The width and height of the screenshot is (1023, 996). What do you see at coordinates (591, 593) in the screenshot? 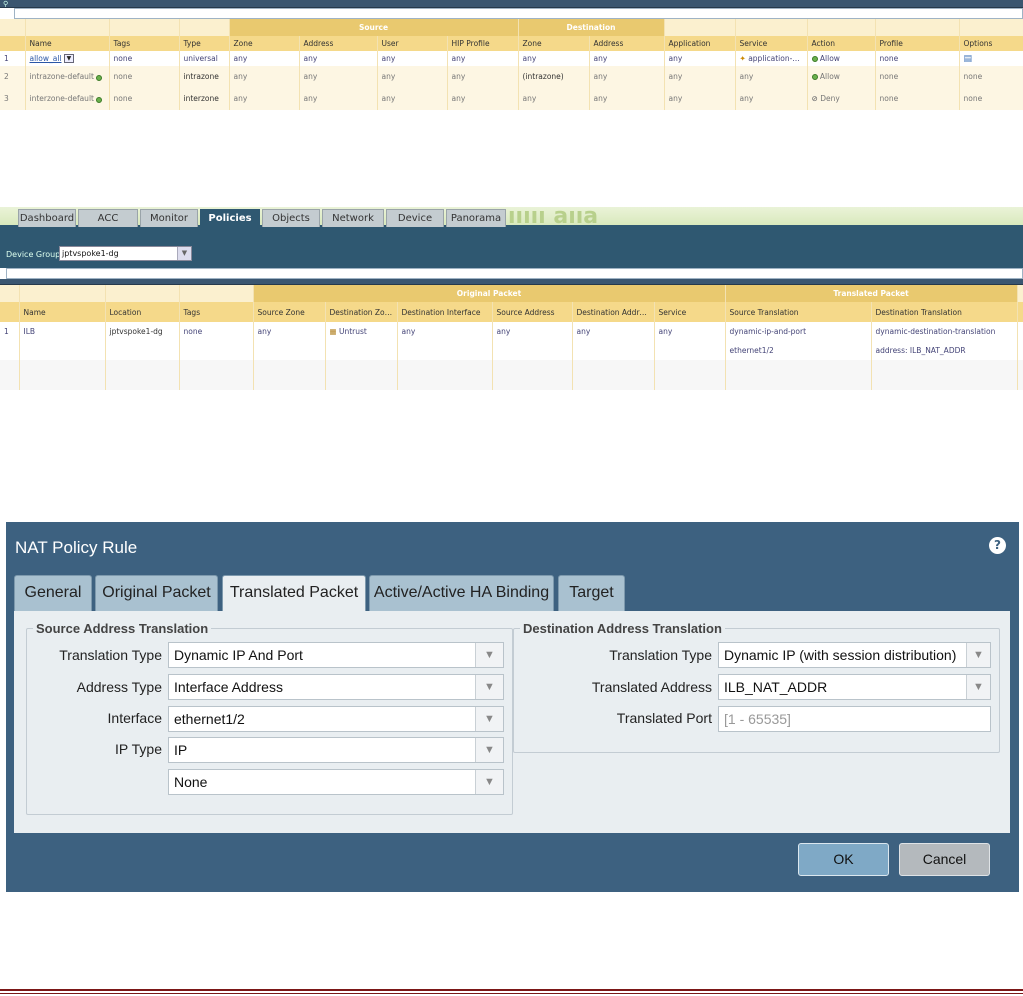
I see `tab-target: Target` at bounding box center [591, 593].